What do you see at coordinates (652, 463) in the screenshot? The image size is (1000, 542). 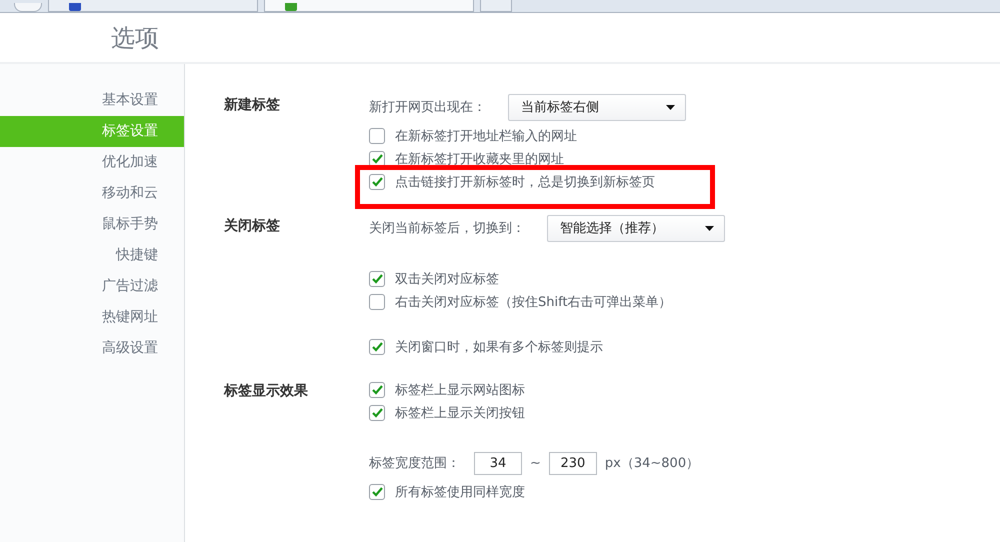 I see `range-hint: px（34~800）` at bounding box center [652, 463].